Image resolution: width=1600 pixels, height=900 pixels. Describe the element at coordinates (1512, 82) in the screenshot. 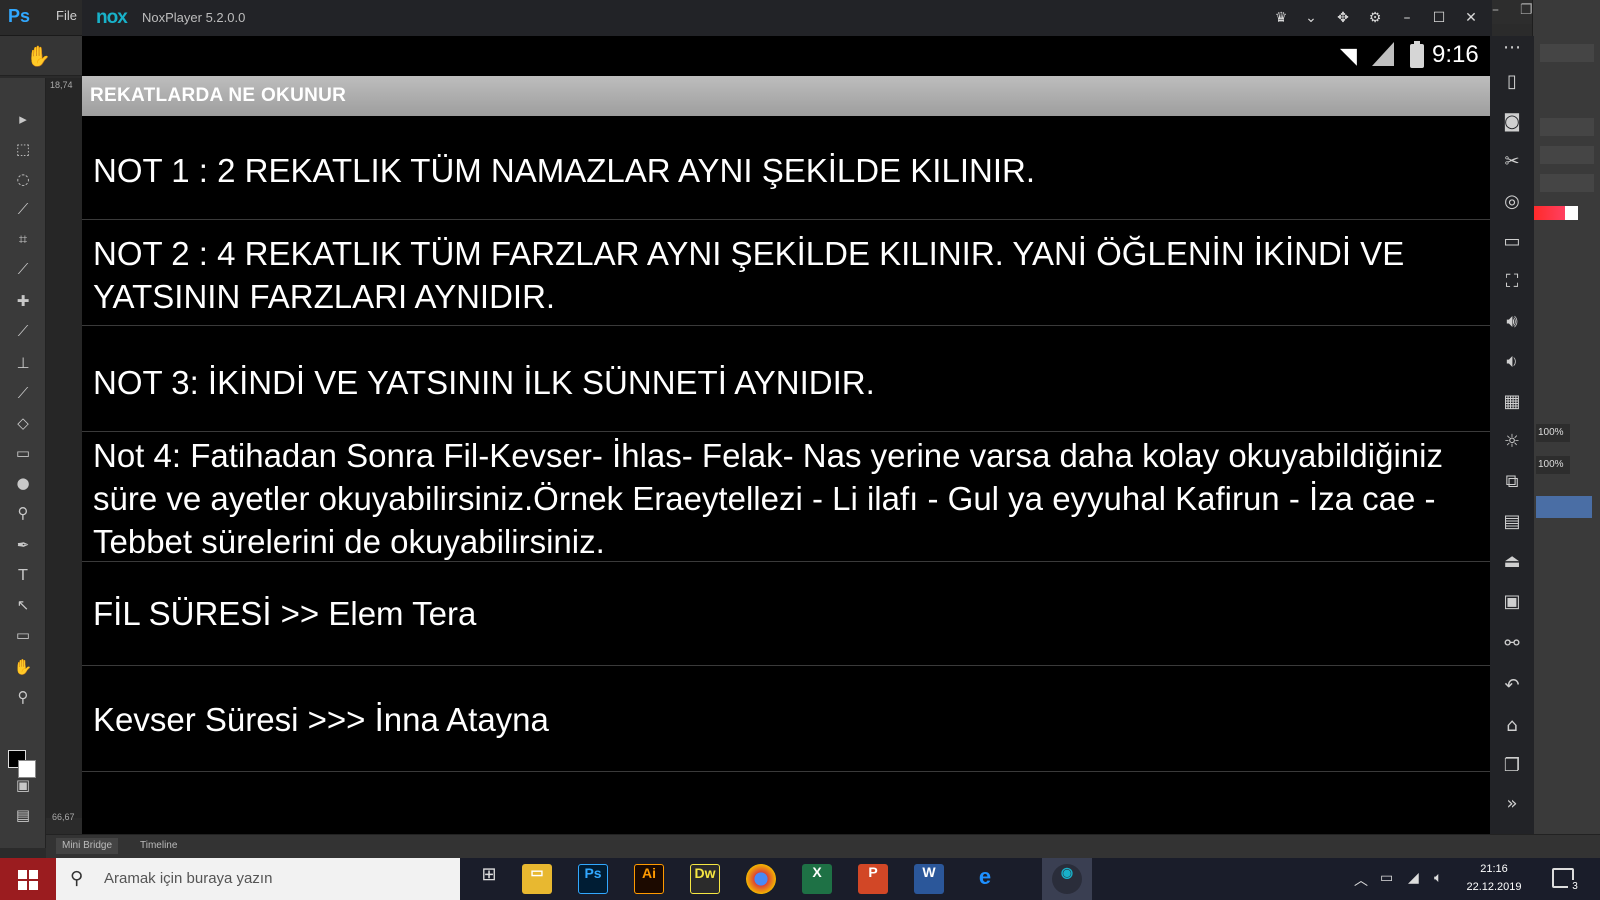

I see `app-manager-icon: ▯` at that location.